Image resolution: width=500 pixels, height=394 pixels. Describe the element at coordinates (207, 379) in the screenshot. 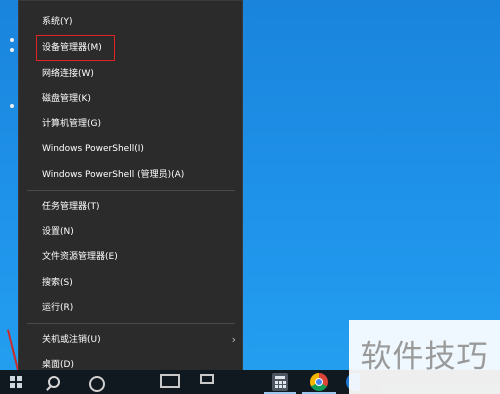

I see `monitor-icon` at that location.